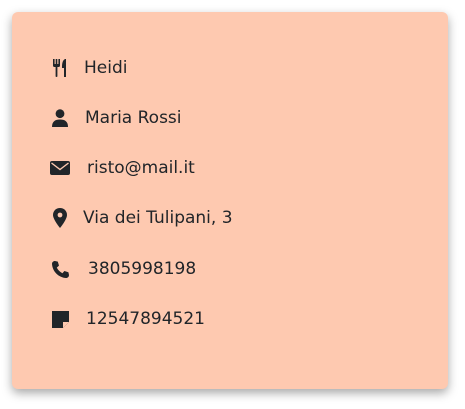  Describe the element at coordinates (60, 118) in the screenshot. I see `user-icon` at that location.